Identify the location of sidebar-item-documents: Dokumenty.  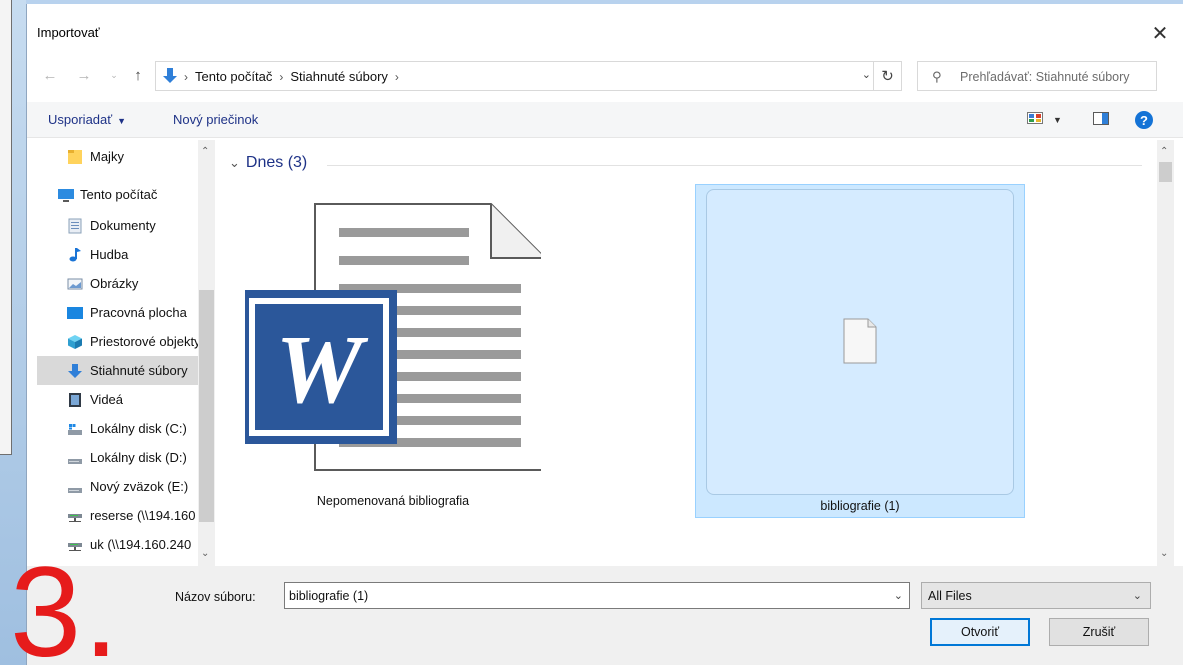
(118, 225).